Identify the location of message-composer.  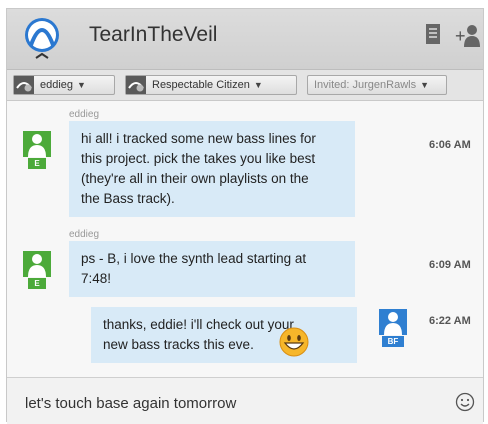
(245, 400).